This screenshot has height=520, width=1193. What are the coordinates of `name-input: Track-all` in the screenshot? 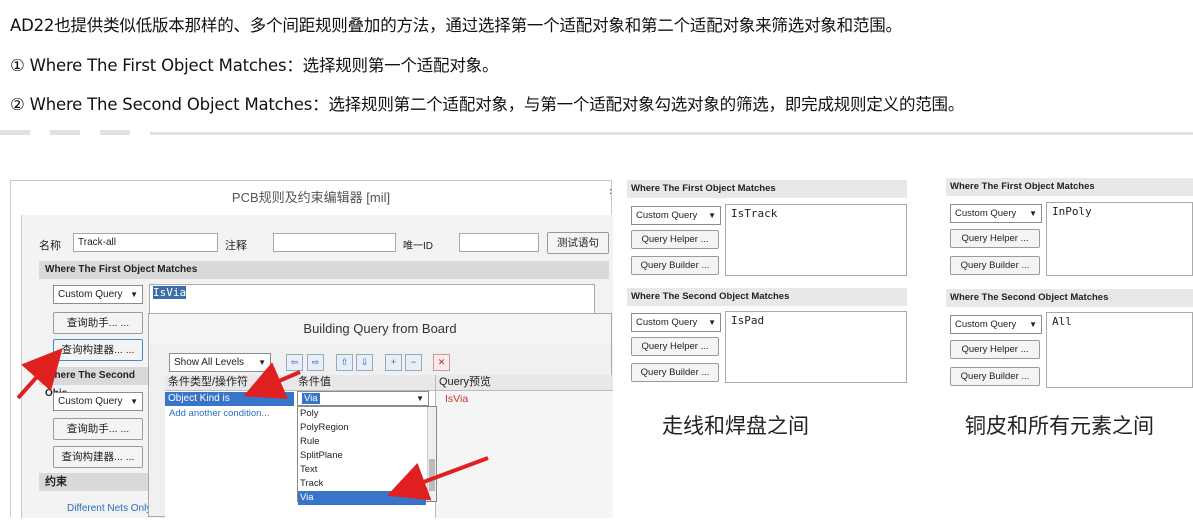 It's located at (145, 242).